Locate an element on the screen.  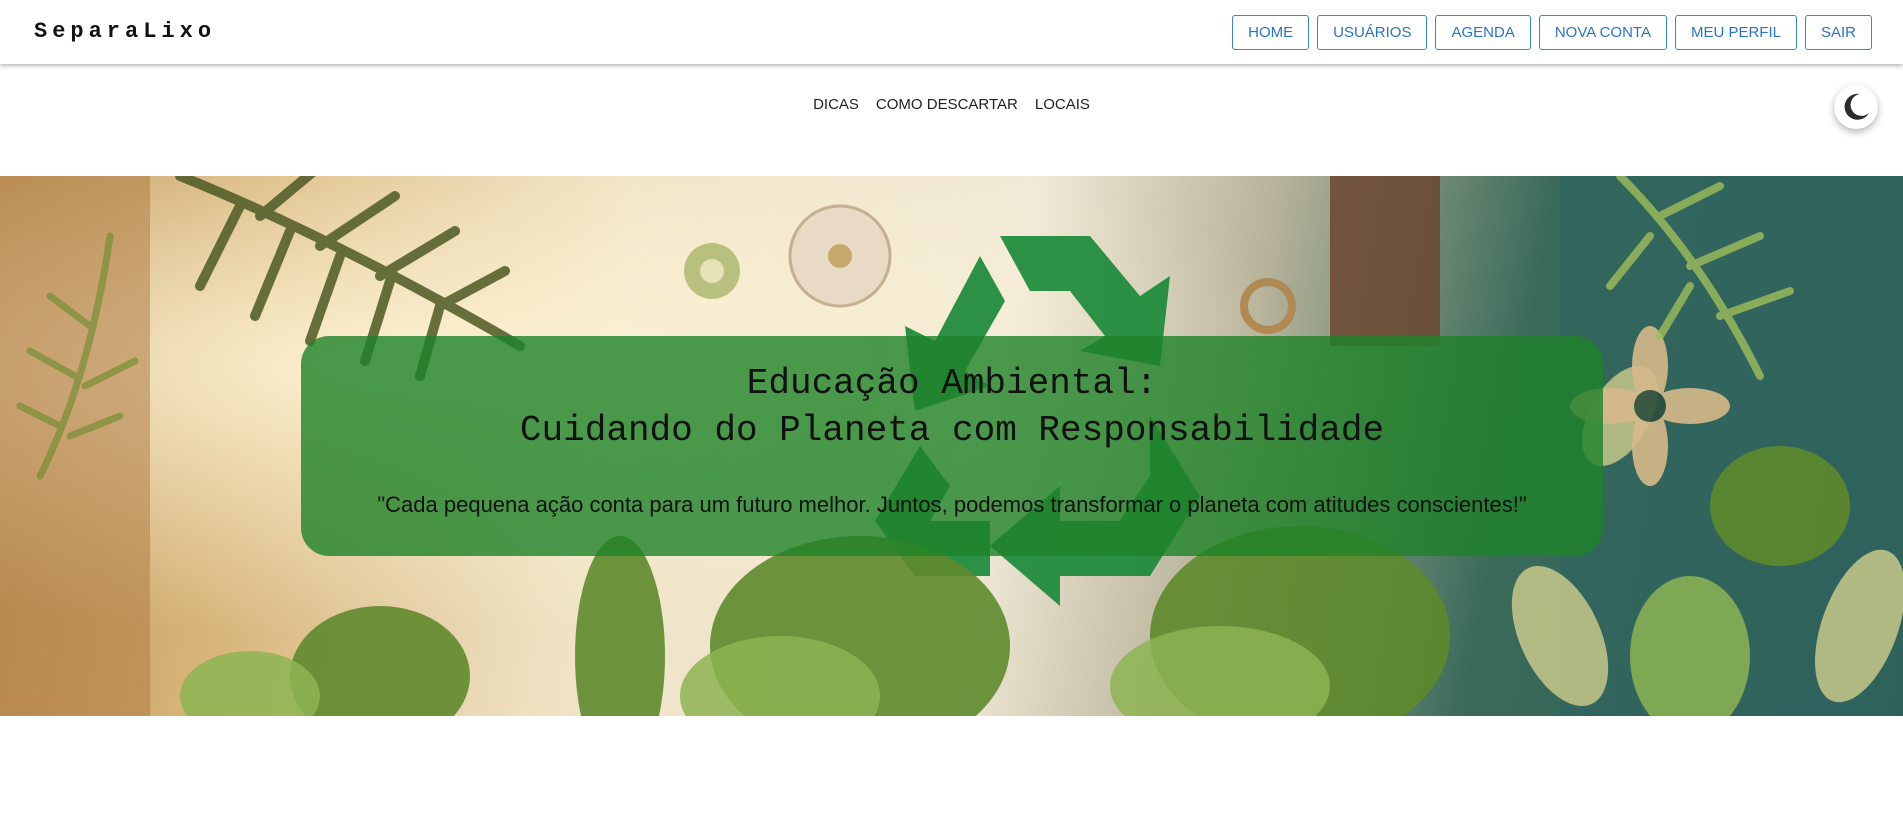
subnav-como-descartar-link: COMO DESCARTAR is located at coordinates (947, 104).